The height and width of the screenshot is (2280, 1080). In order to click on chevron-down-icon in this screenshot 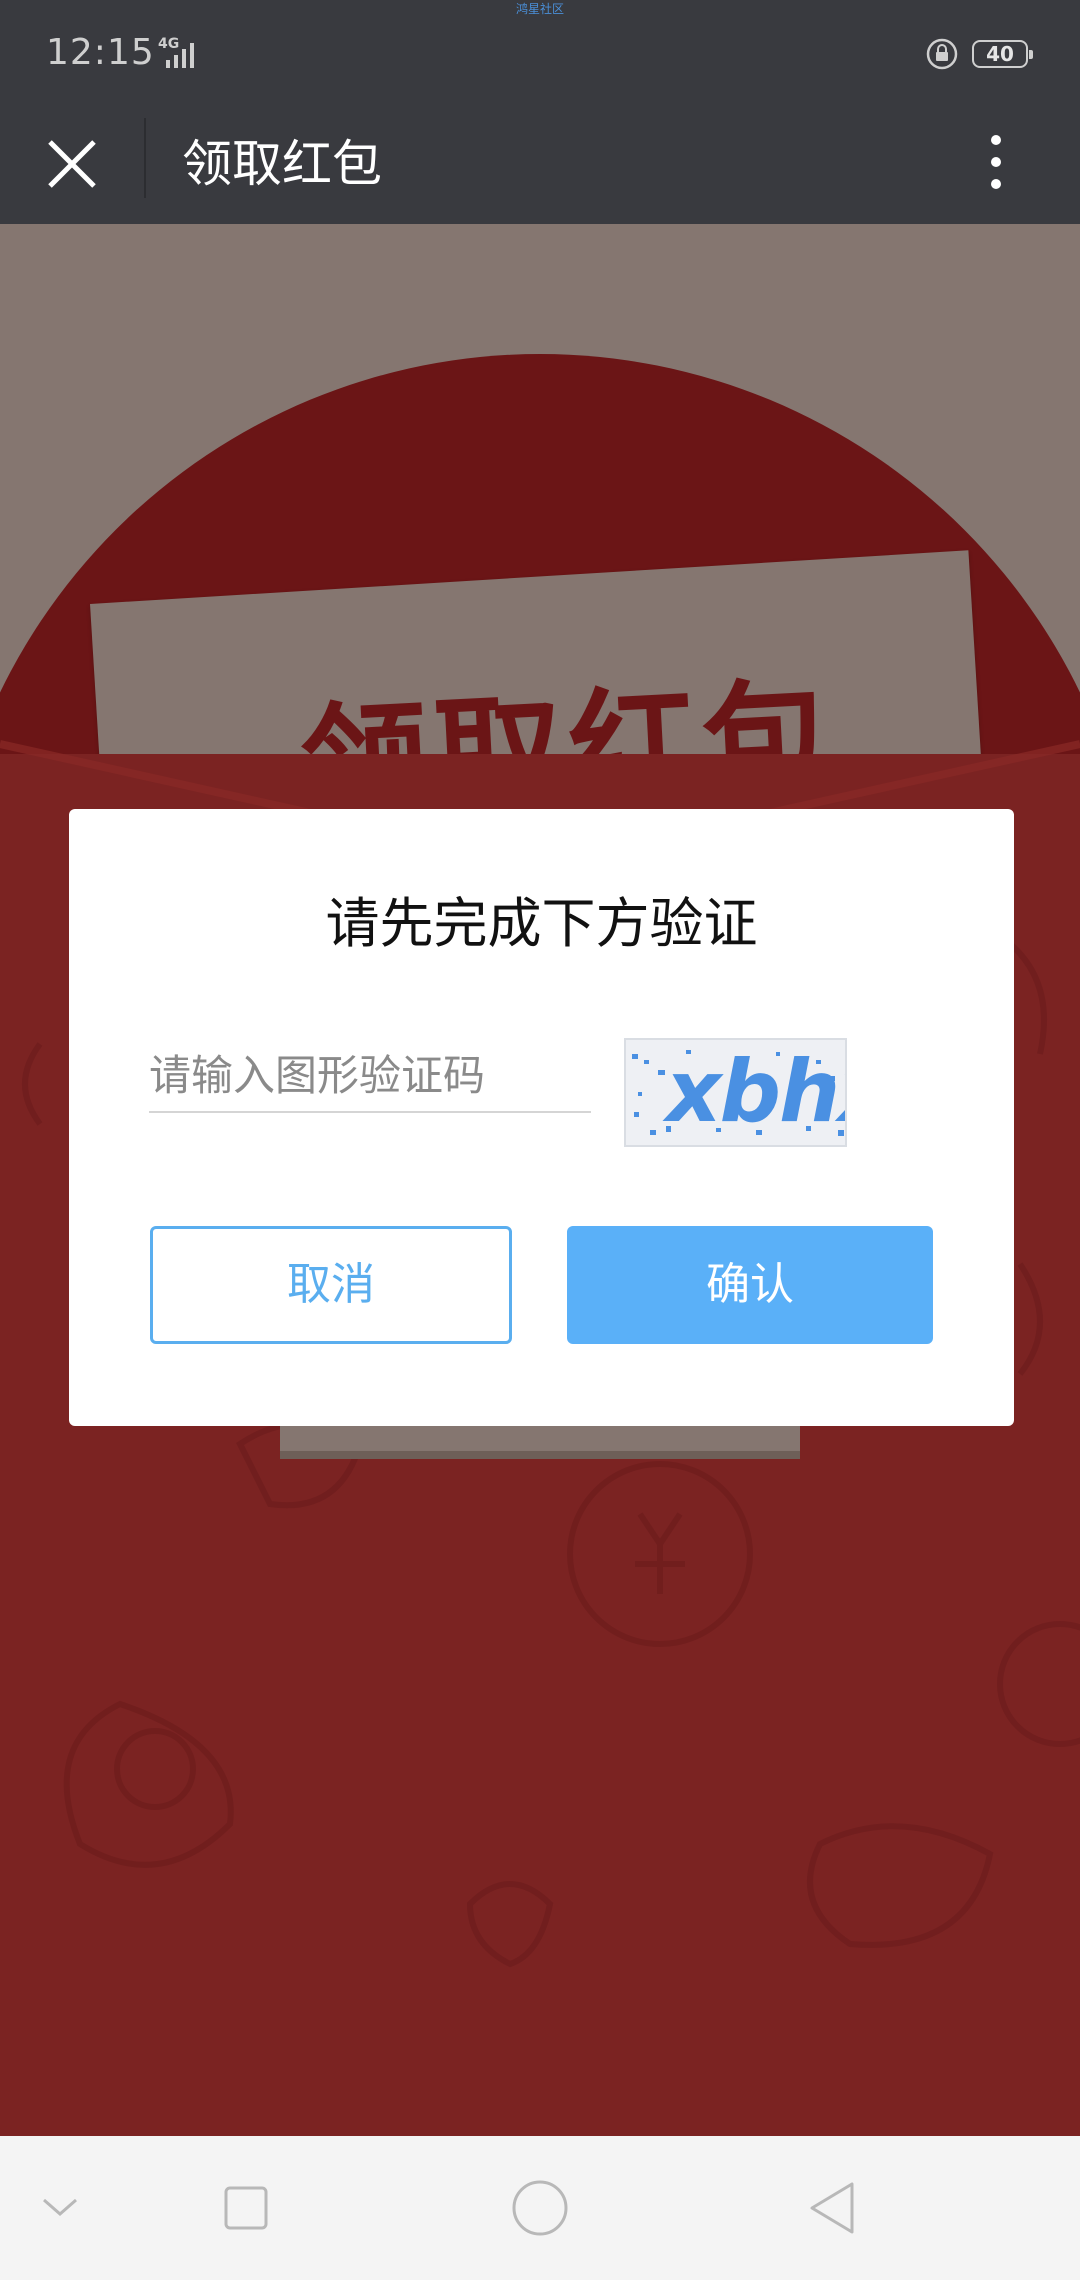, I will do `click(60, 2207)`.